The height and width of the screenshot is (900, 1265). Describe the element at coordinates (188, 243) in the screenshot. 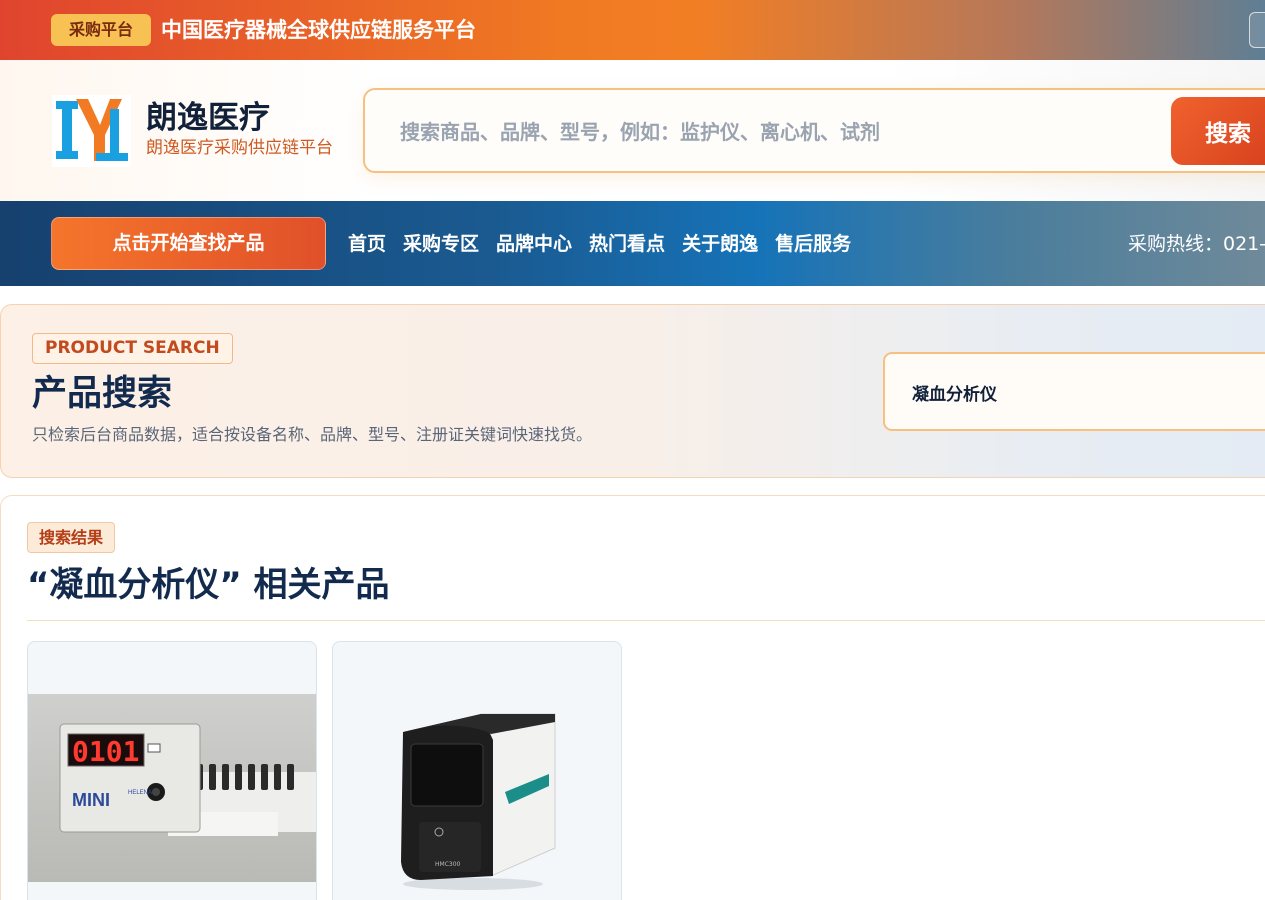

I see `find-products-button: 点击开始查找产品` at that location.